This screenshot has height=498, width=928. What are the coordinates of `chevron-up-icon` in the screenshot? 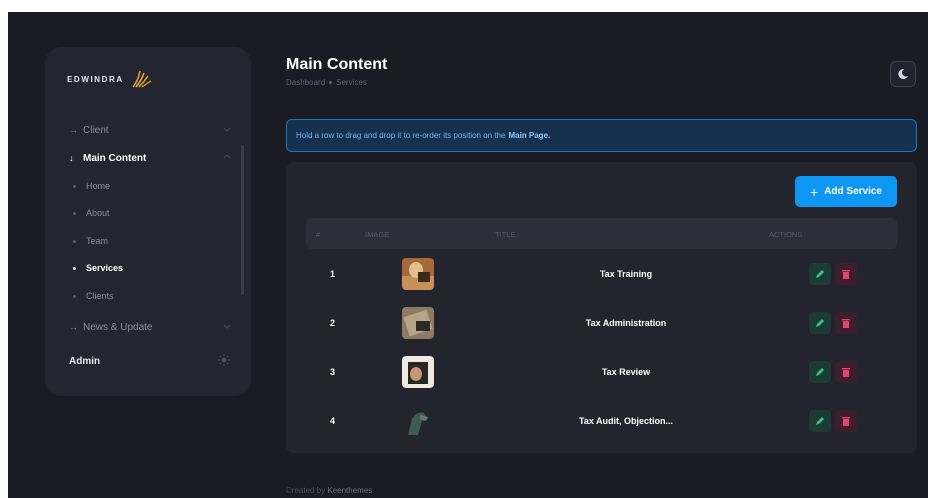 It's located at (227, 156).